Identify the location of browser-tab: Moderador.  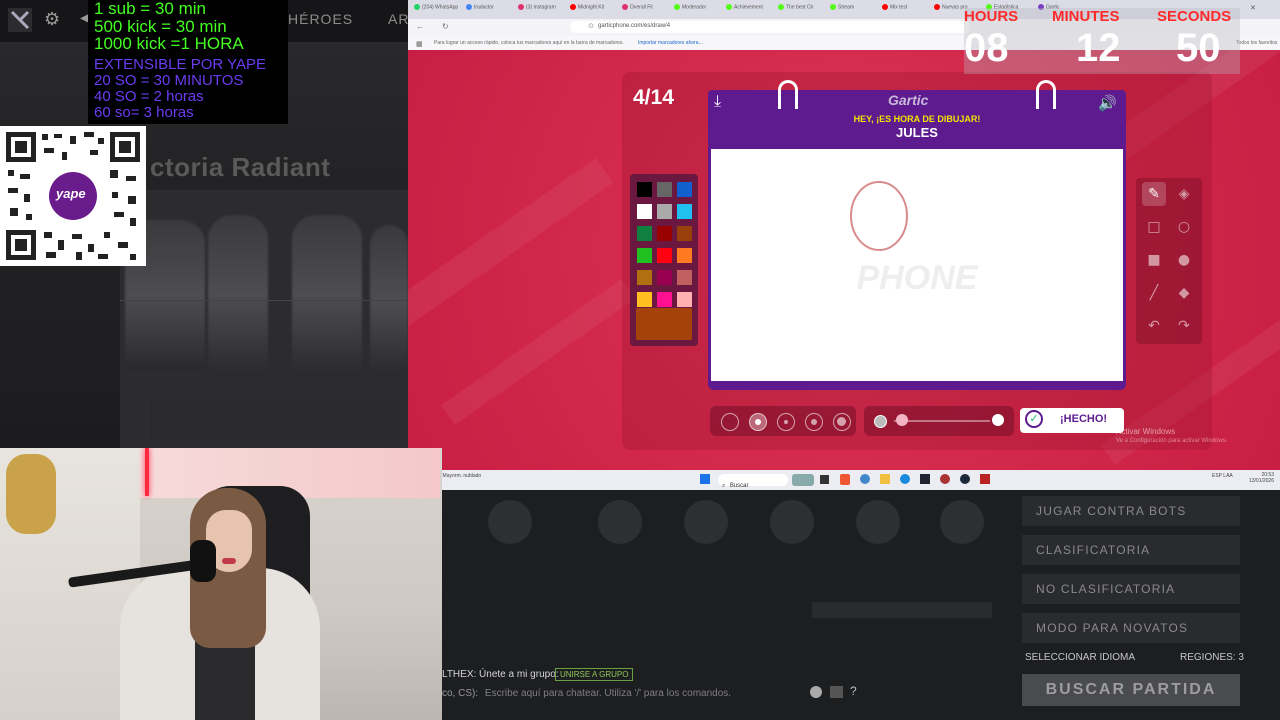
(690, 7).